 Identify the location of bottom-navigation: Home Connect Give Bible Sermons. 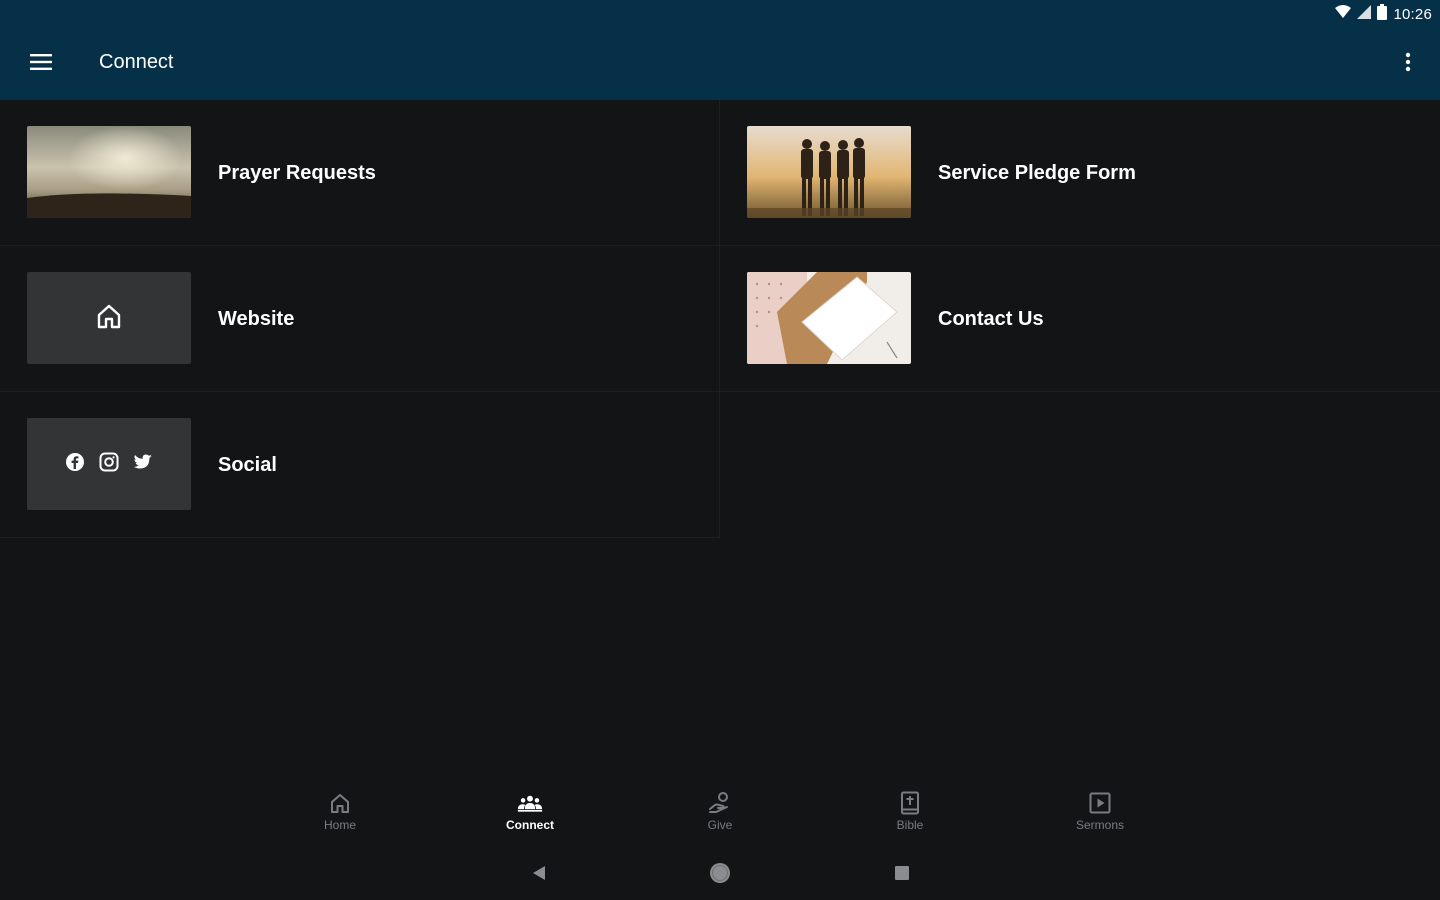
(720, 818).